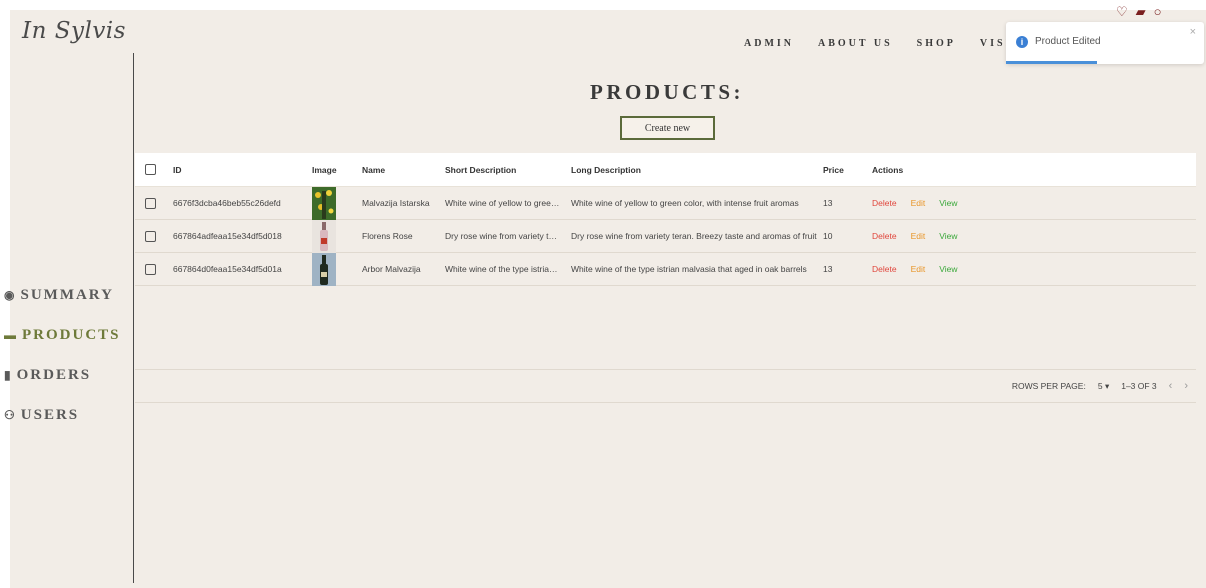  I want to click on header-actions: Actions, so click(888, 169).